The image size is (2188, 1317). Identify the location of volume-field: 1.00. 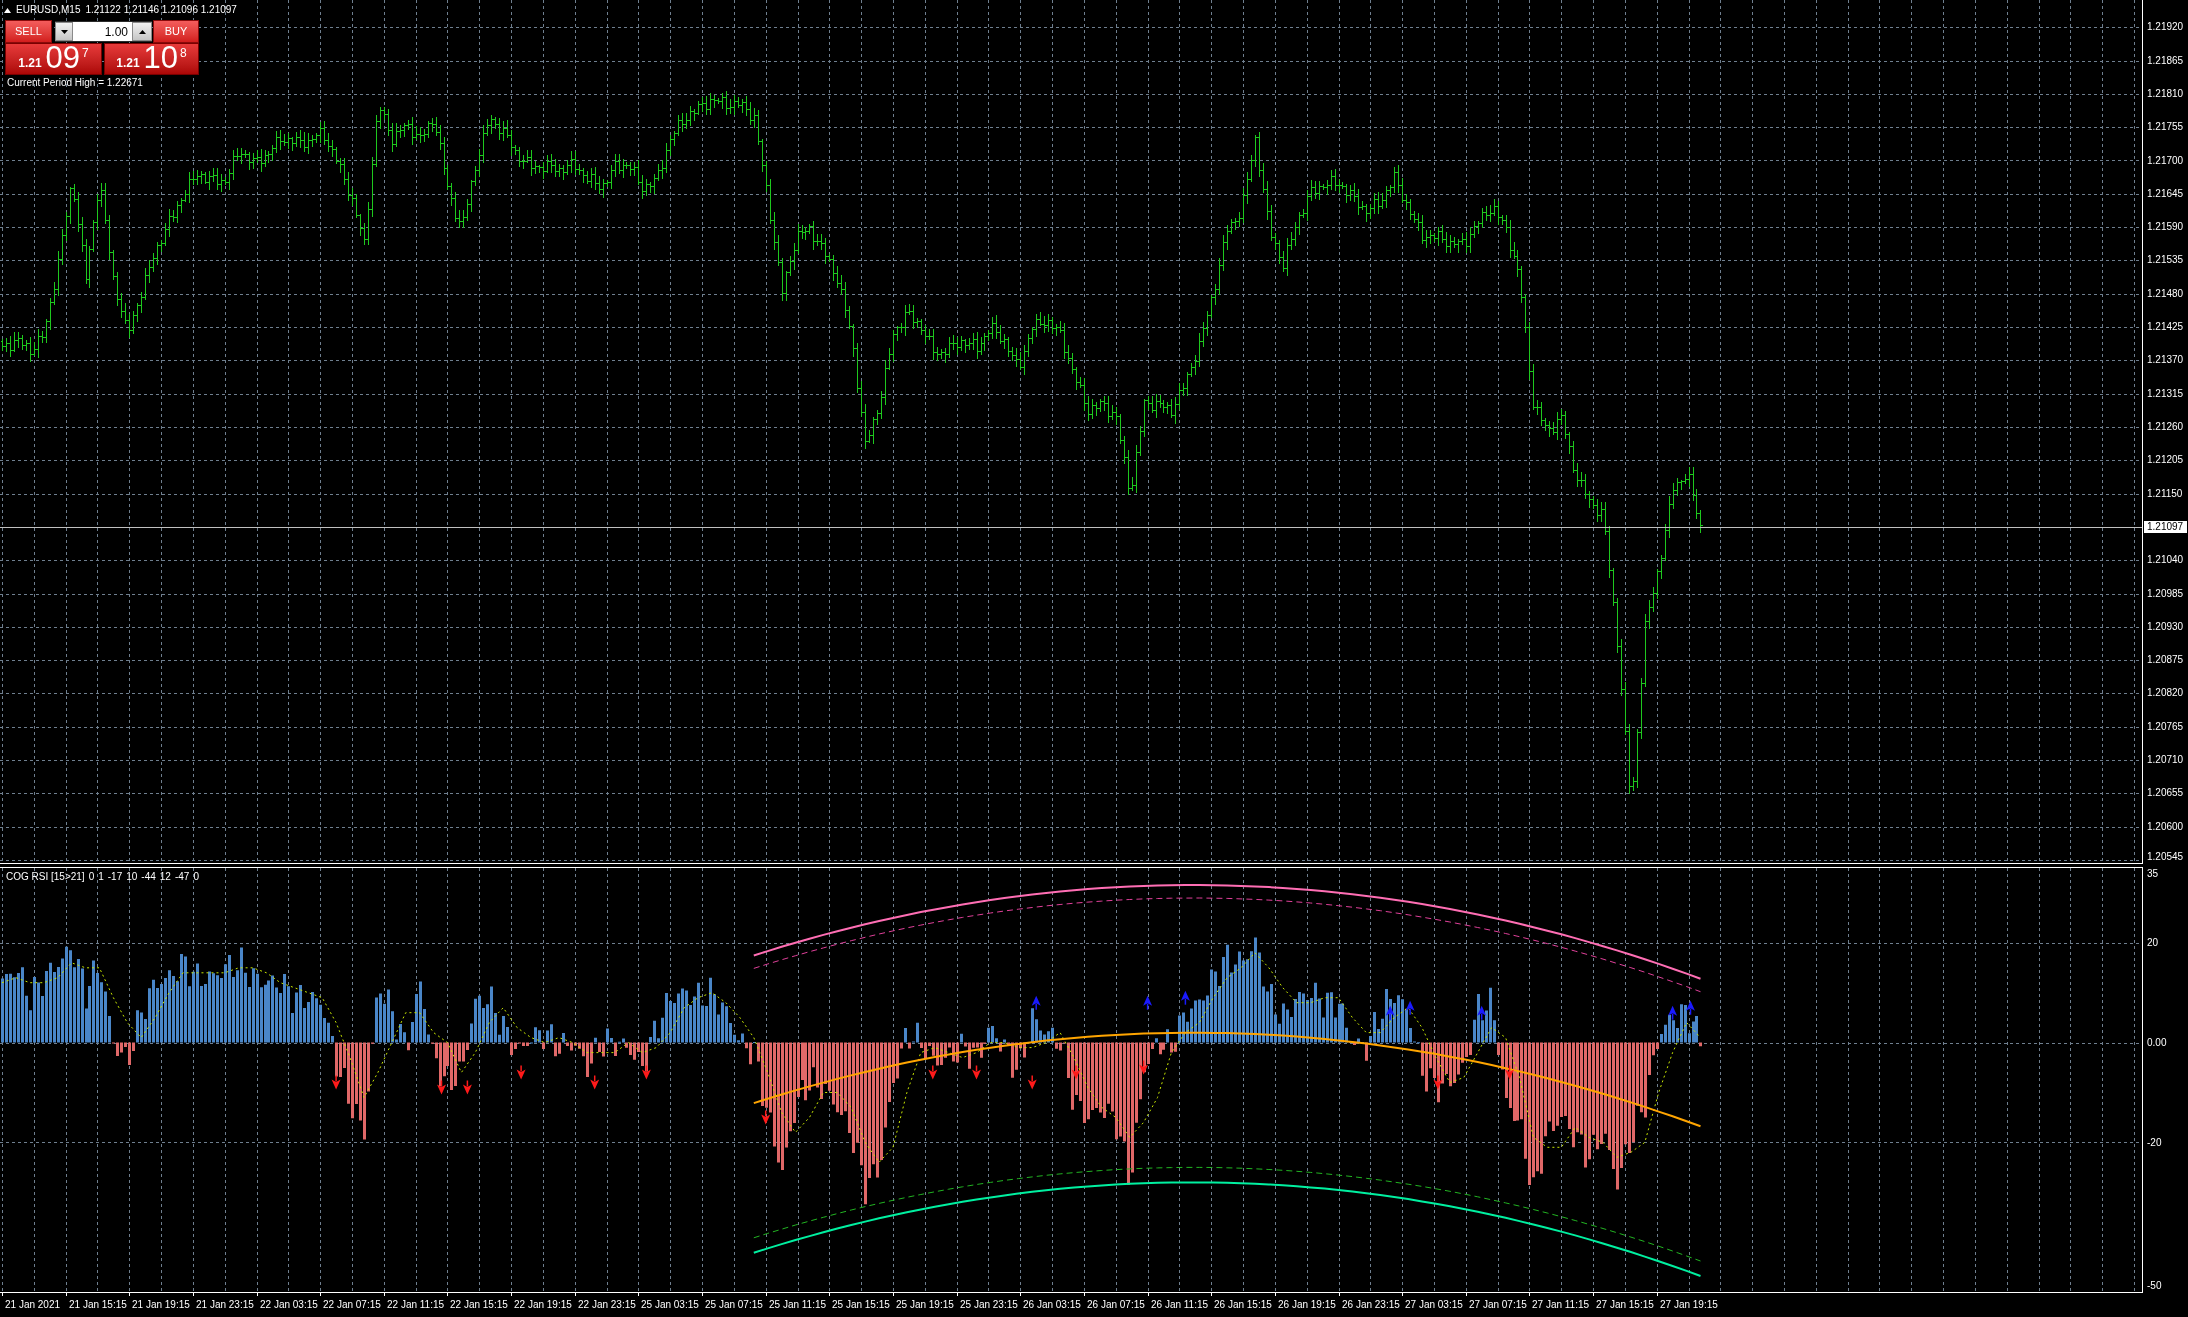
(102, 31).